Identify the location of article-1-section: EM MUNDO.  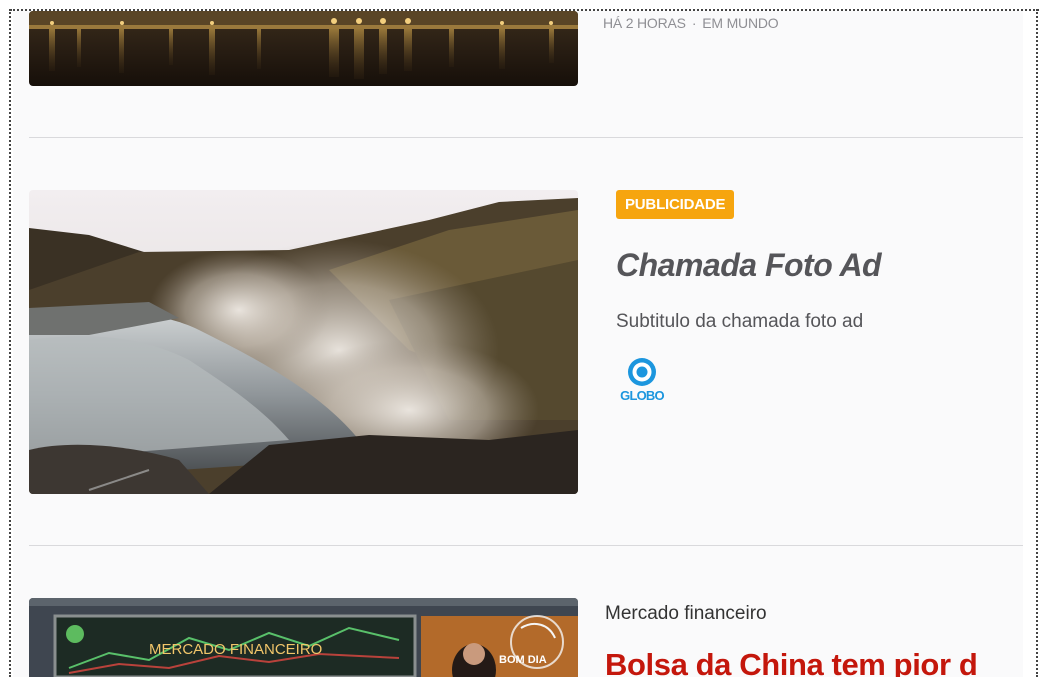
(740, 23).